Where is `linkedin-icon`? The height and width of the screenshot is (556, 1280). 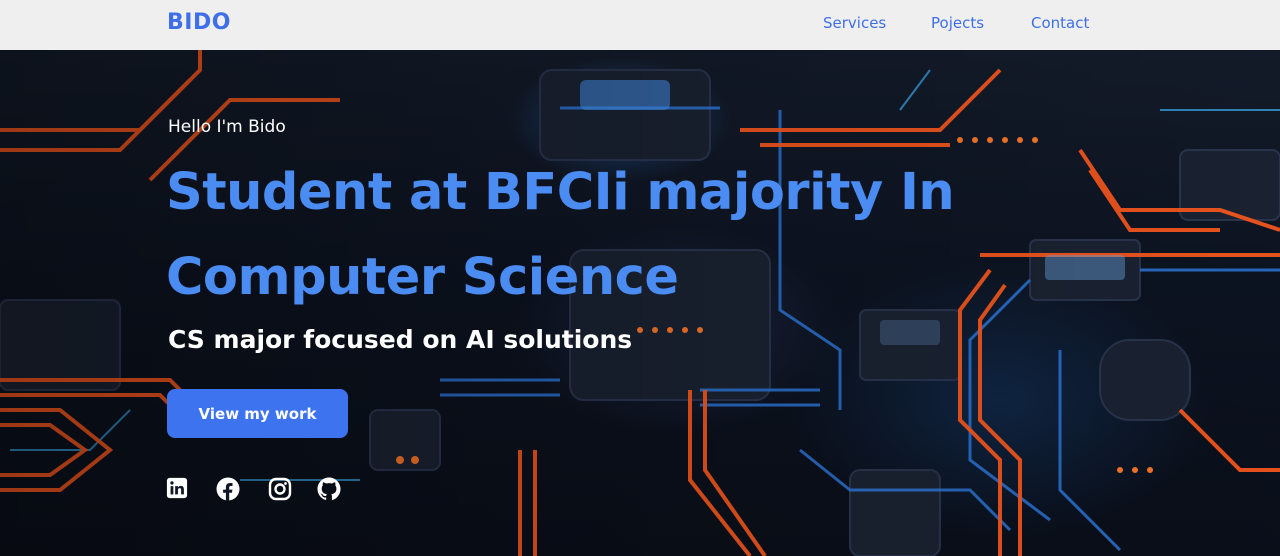 linkedin-icon is located at coordinates (178, 489).